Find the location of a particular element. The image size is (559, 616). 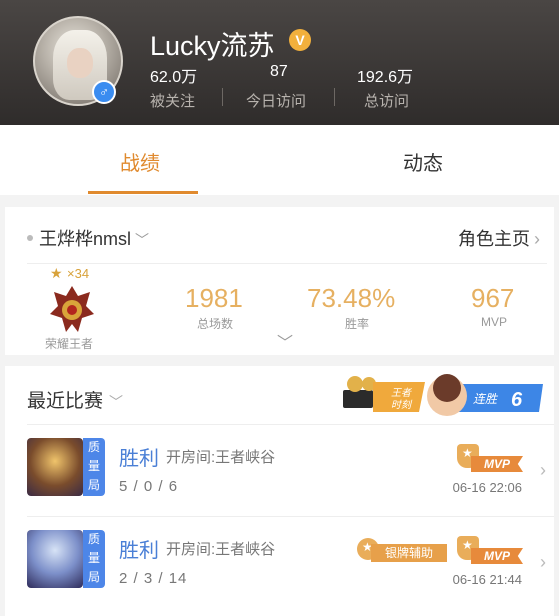

star-icon: ★ is located at coordinates (56, 273).